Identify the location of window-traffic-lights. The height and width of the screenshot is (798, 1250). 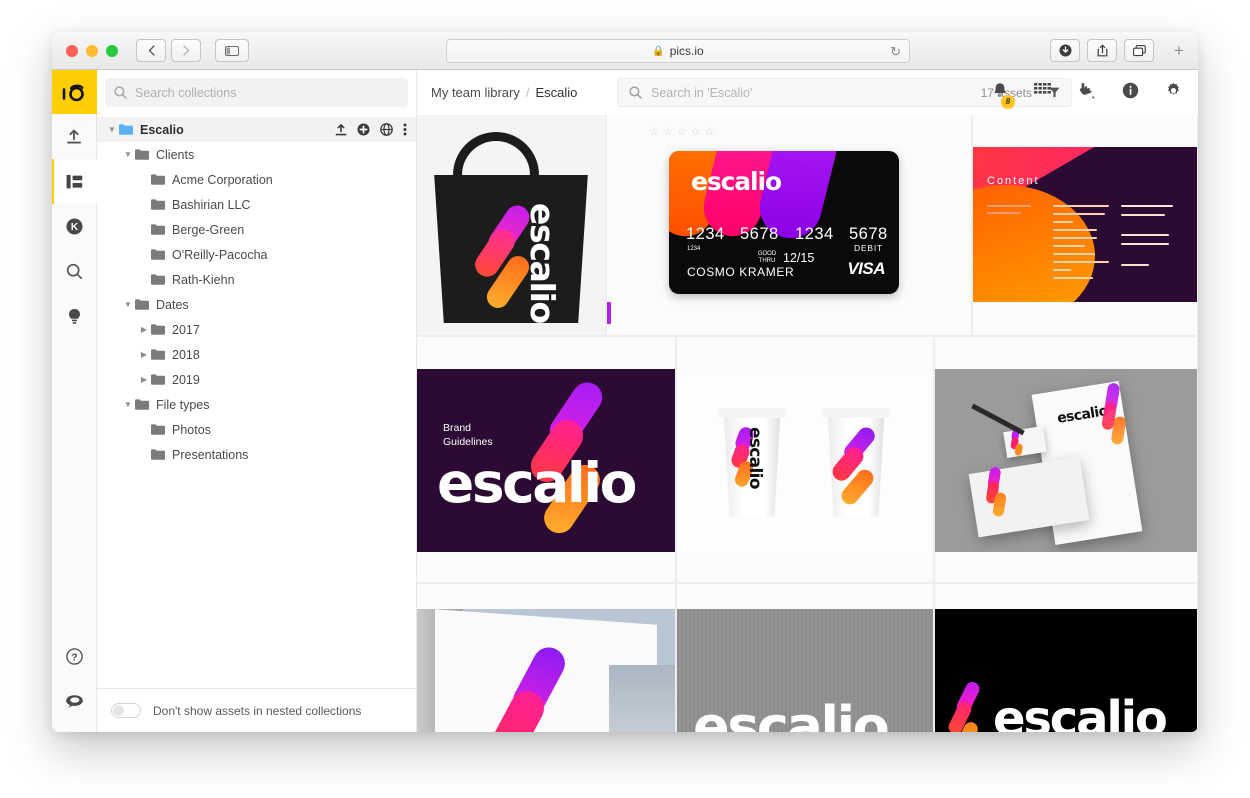
(92, 50).